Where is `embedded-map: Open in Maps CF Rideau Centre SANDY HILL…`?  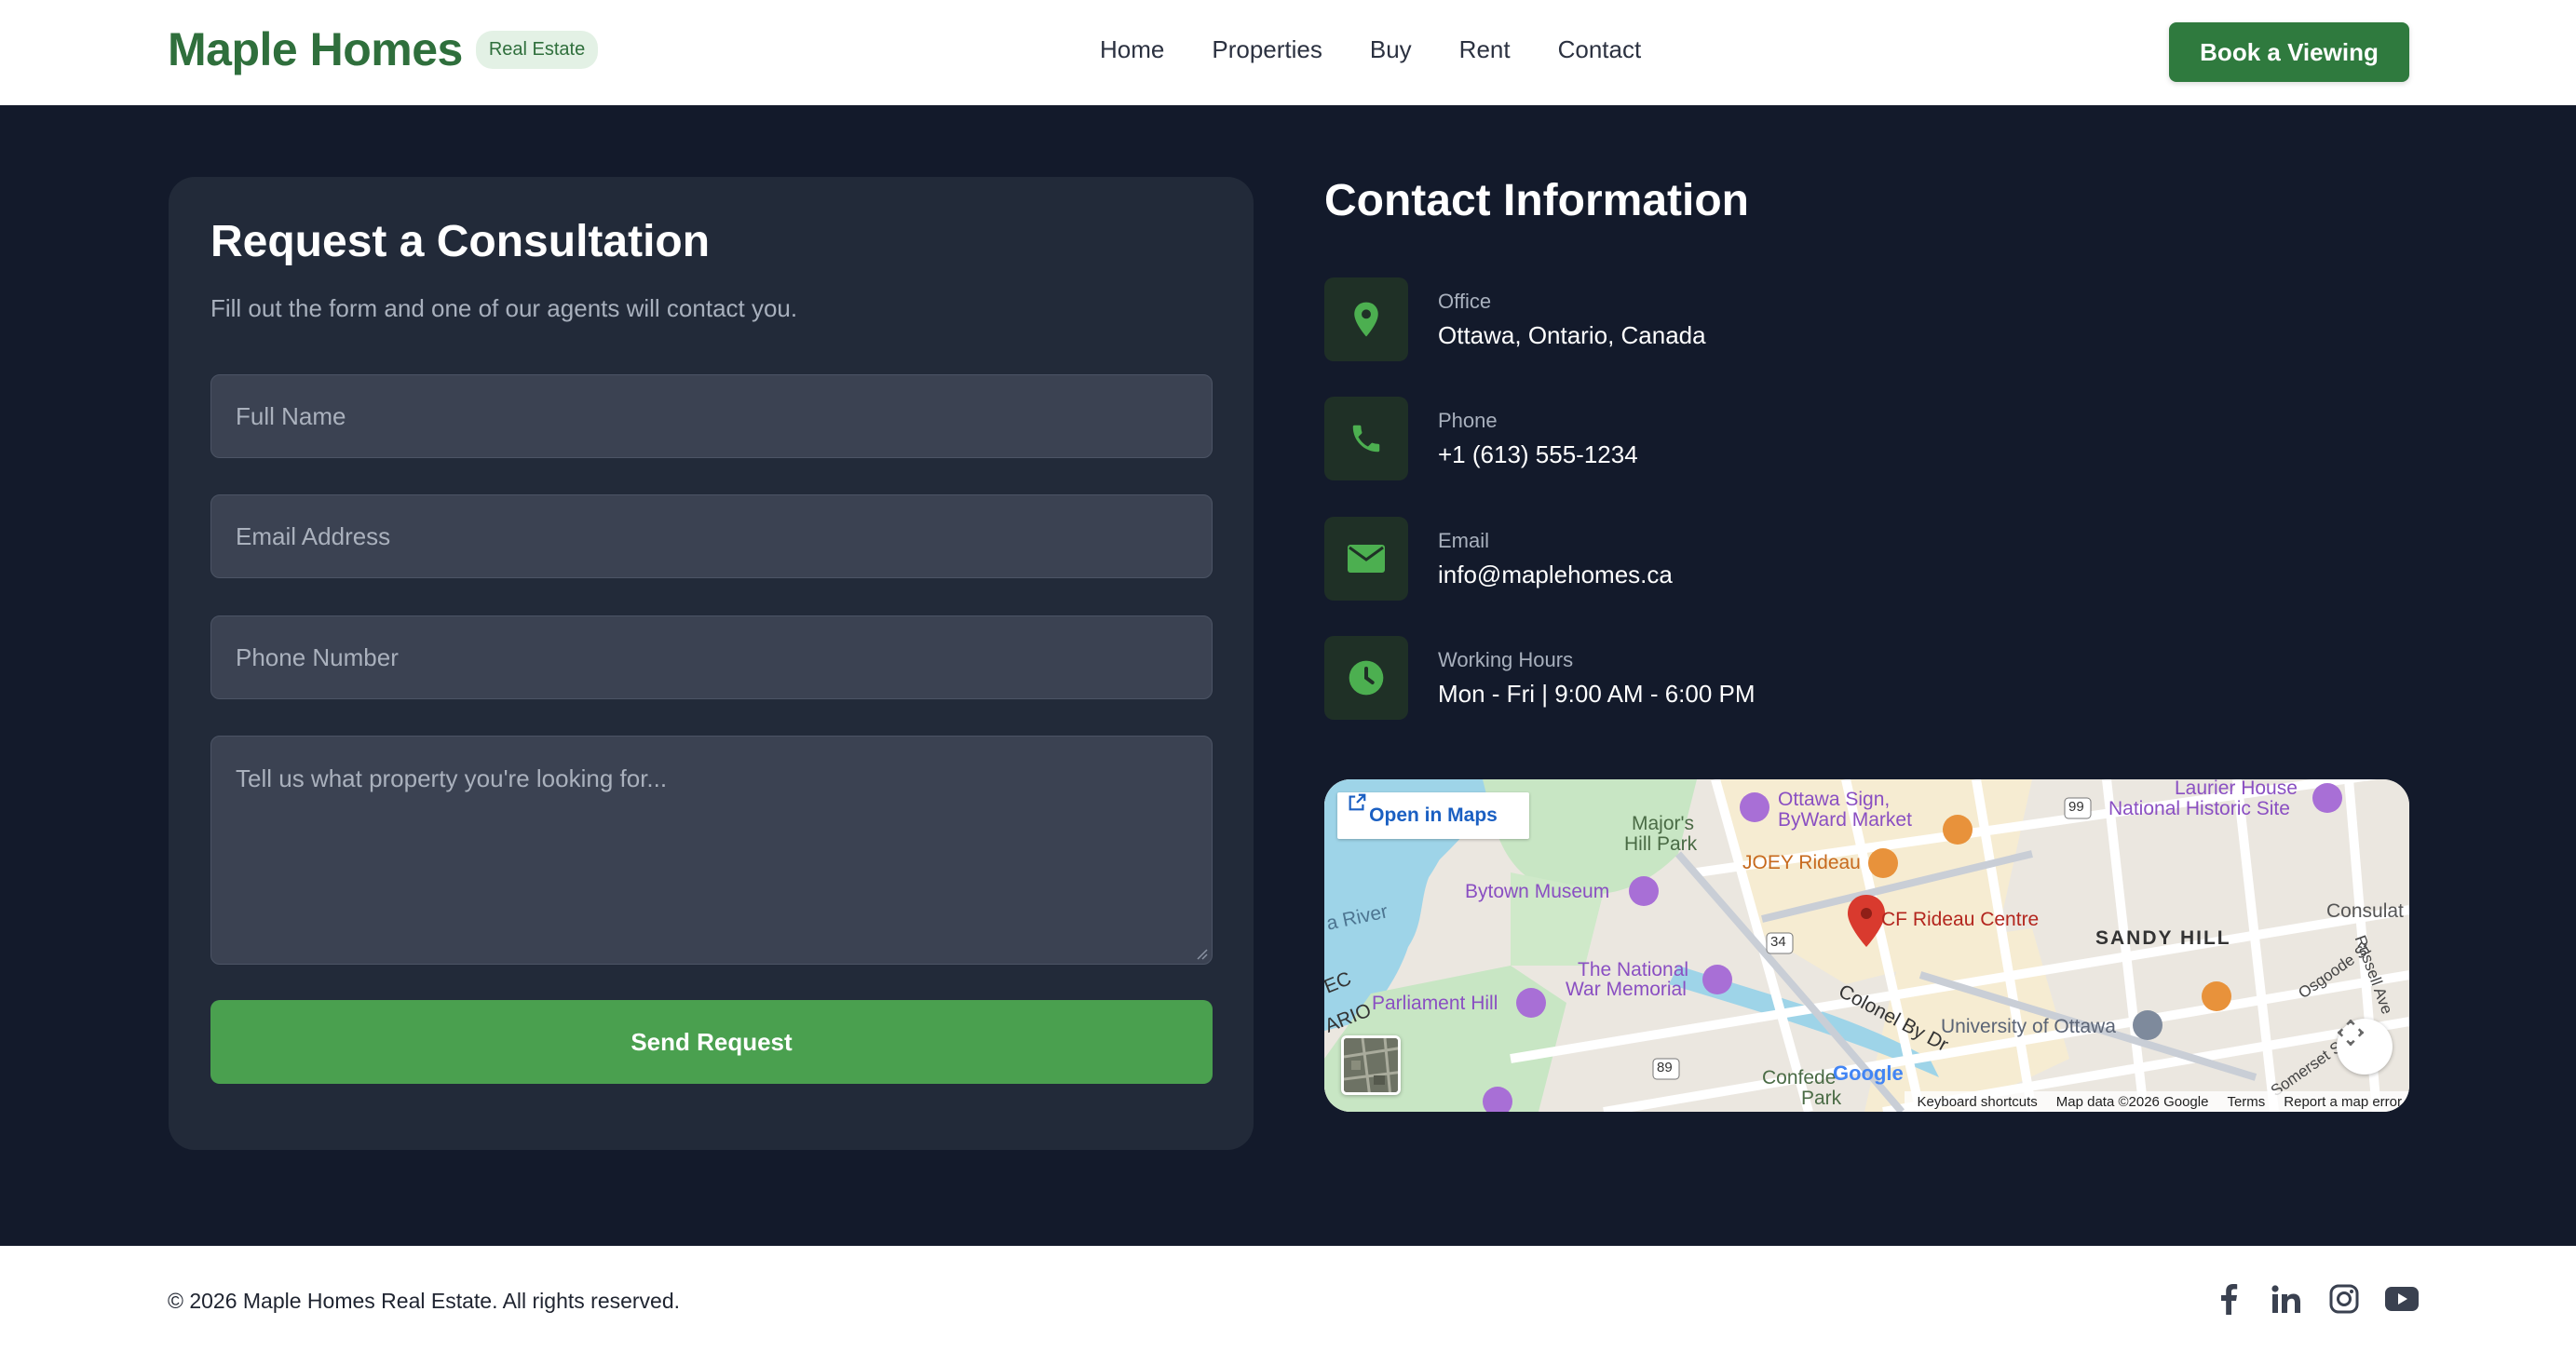
embedded-map: Open in Maps CF Rideau Centre SANDY HILL… is located at coordinates (1866, 945).